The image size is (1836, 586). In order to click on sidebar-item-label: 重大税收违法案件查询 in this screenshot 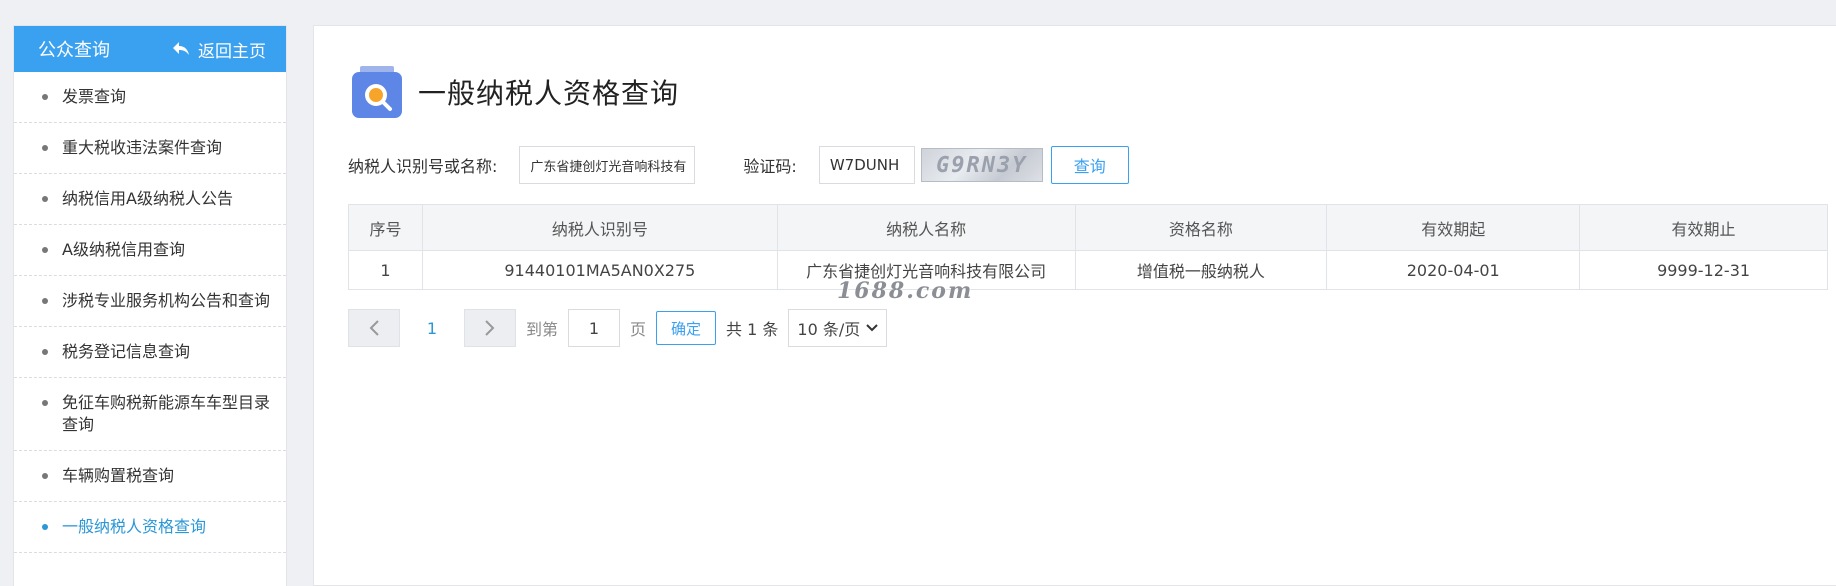, I will do `click(142, 147)`.